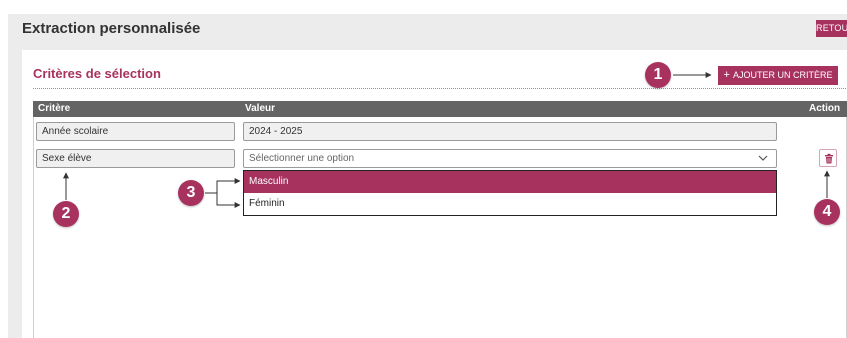 This screenshot has height=338, width=847. Describe the element at coordinates (66, 214) in the screenshot. I see `annotation-badge-2: 2` at that location.